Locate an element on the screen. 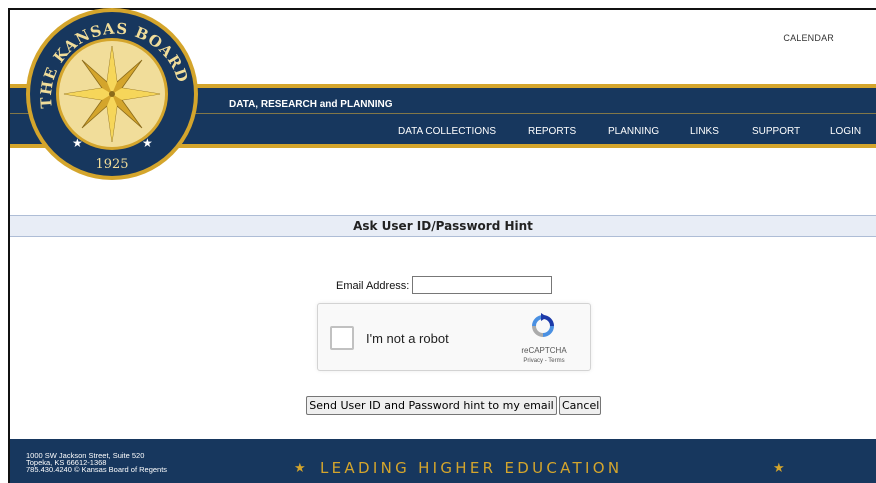  kbor-seal-logo: THE KANSAS BOARD OF REGENTS ★ ★ 1925 is located at coordinates (112, 94).